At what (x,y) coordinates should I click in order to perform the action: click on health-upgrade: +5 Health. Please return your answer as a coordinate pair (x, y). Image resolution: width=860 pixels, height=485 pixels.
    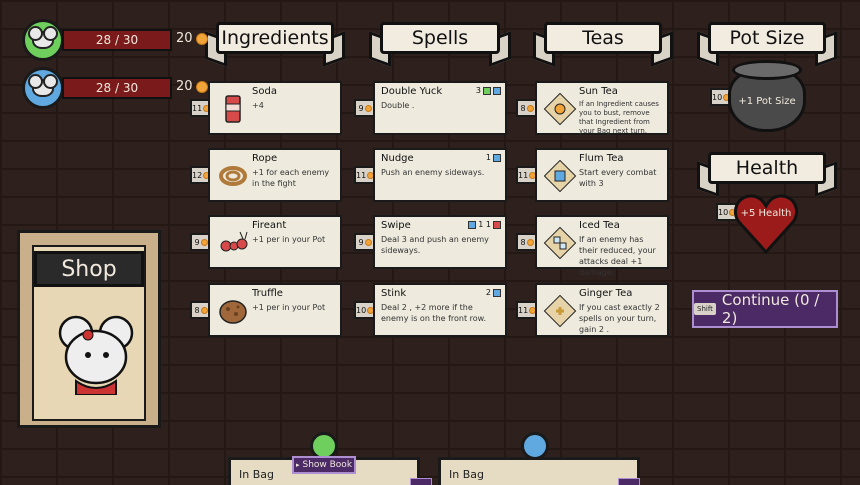
    Looking at the image, I should click on (766, 224).